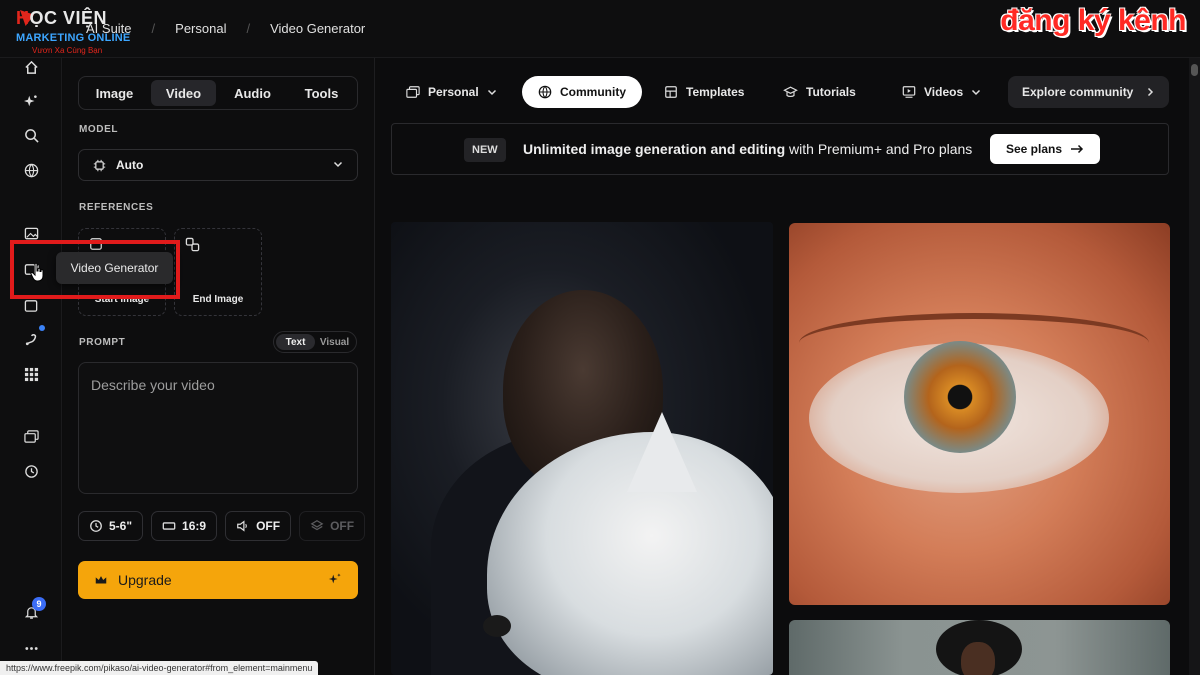 The image size is (1200, 675). Describe the element at coordinates (342, 526) in the screenshot. I see `layers-value: OFF` at that location.